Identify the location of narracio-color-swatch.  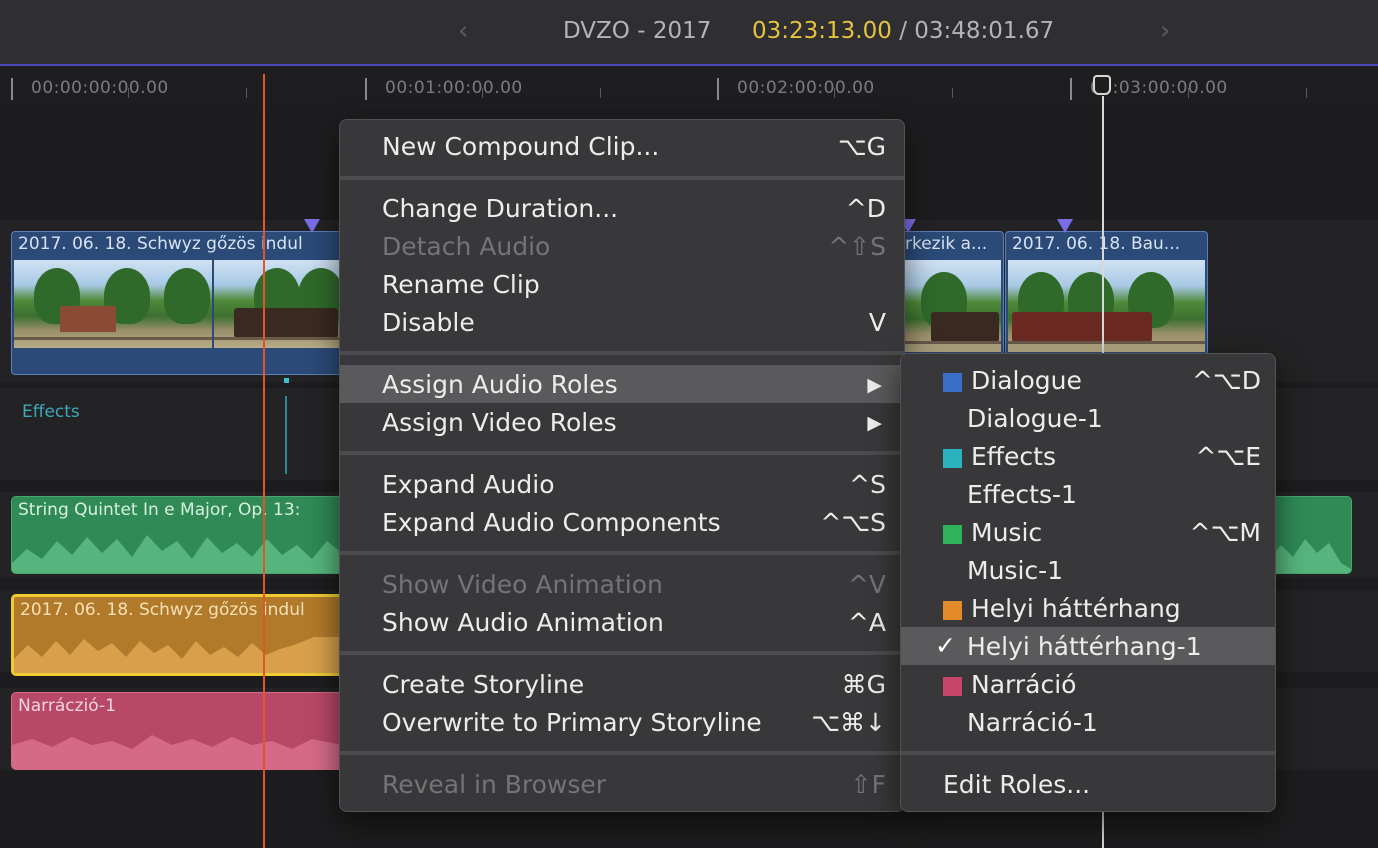
(952, 686).